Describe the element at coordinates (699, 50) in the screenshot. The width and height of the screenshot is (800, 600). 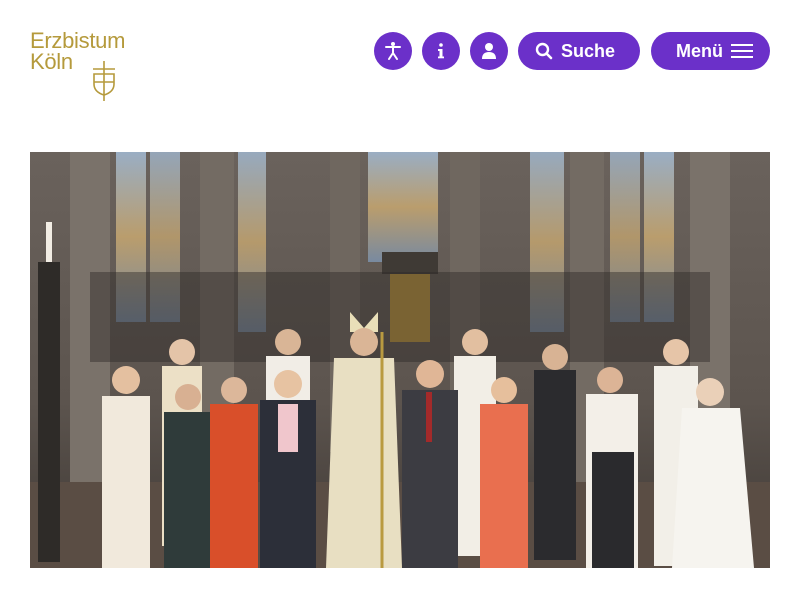
I see `menu-label: Menü` at that location.